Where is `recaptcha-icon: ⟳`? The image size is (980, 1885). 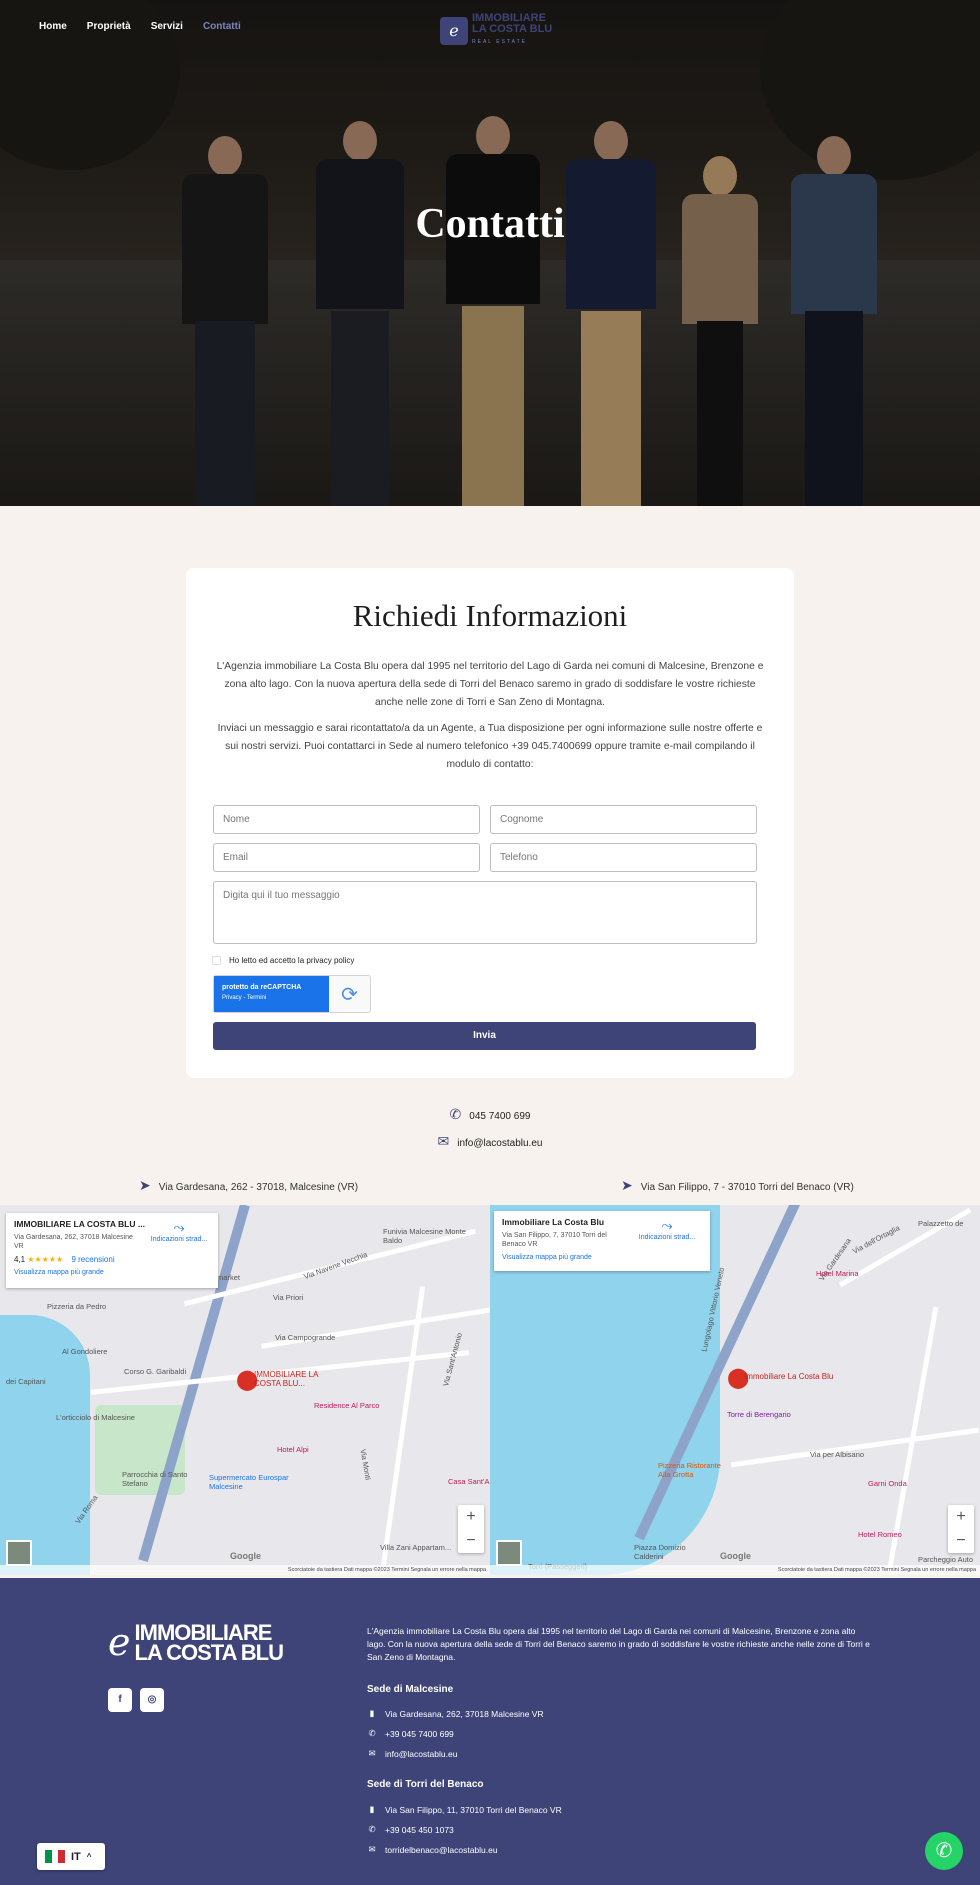 recaptcha-icon: ⟳ is located at coordinates (349, 994).